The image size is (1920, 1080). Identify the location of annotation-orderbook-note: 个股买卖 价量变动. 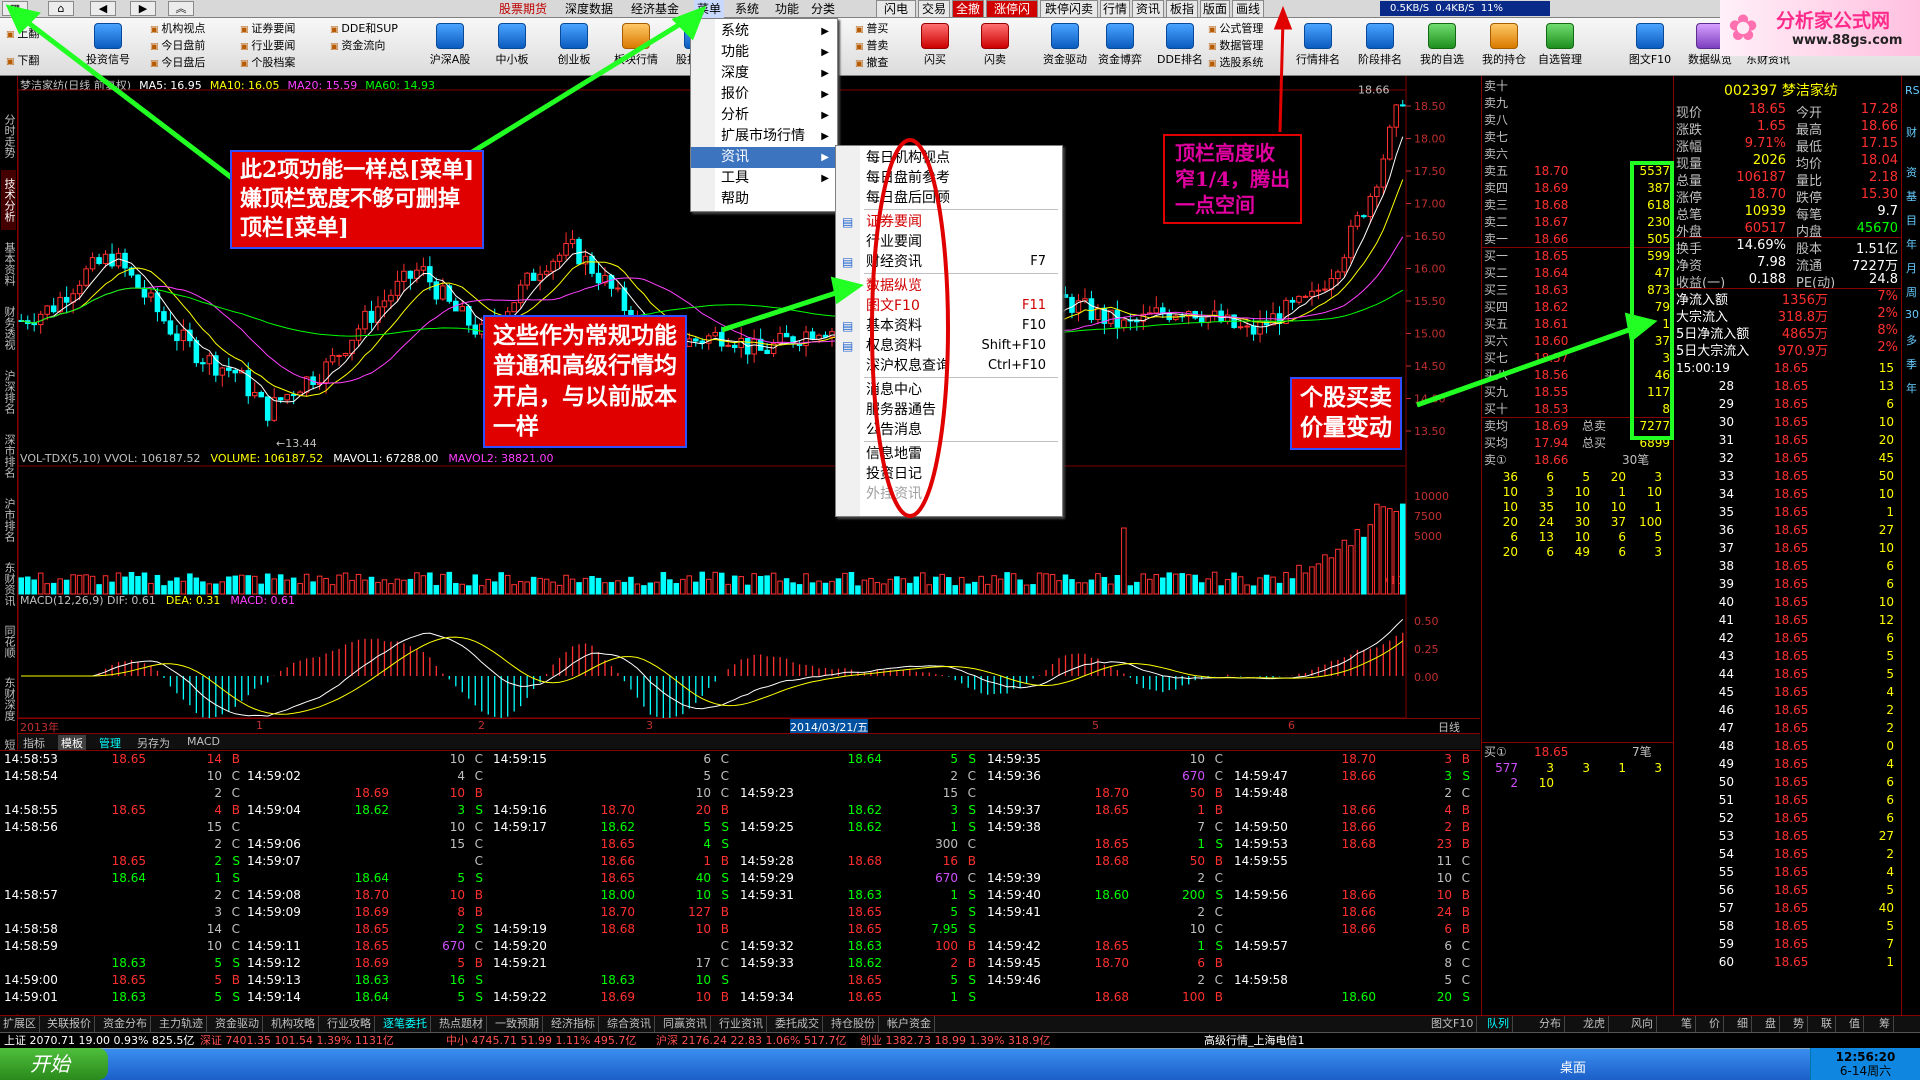
(1346, 413).